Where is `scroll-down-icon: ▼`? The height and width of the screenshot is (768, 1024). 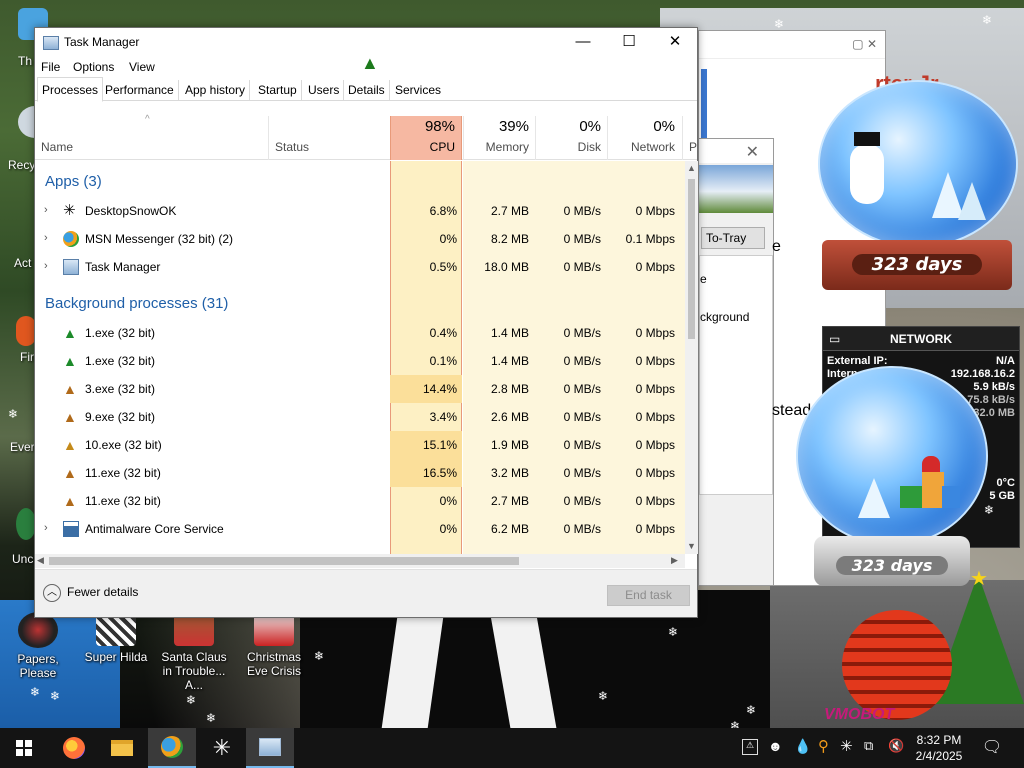 scroll-down-icon: ▼ is located at coordinates (691, 546).